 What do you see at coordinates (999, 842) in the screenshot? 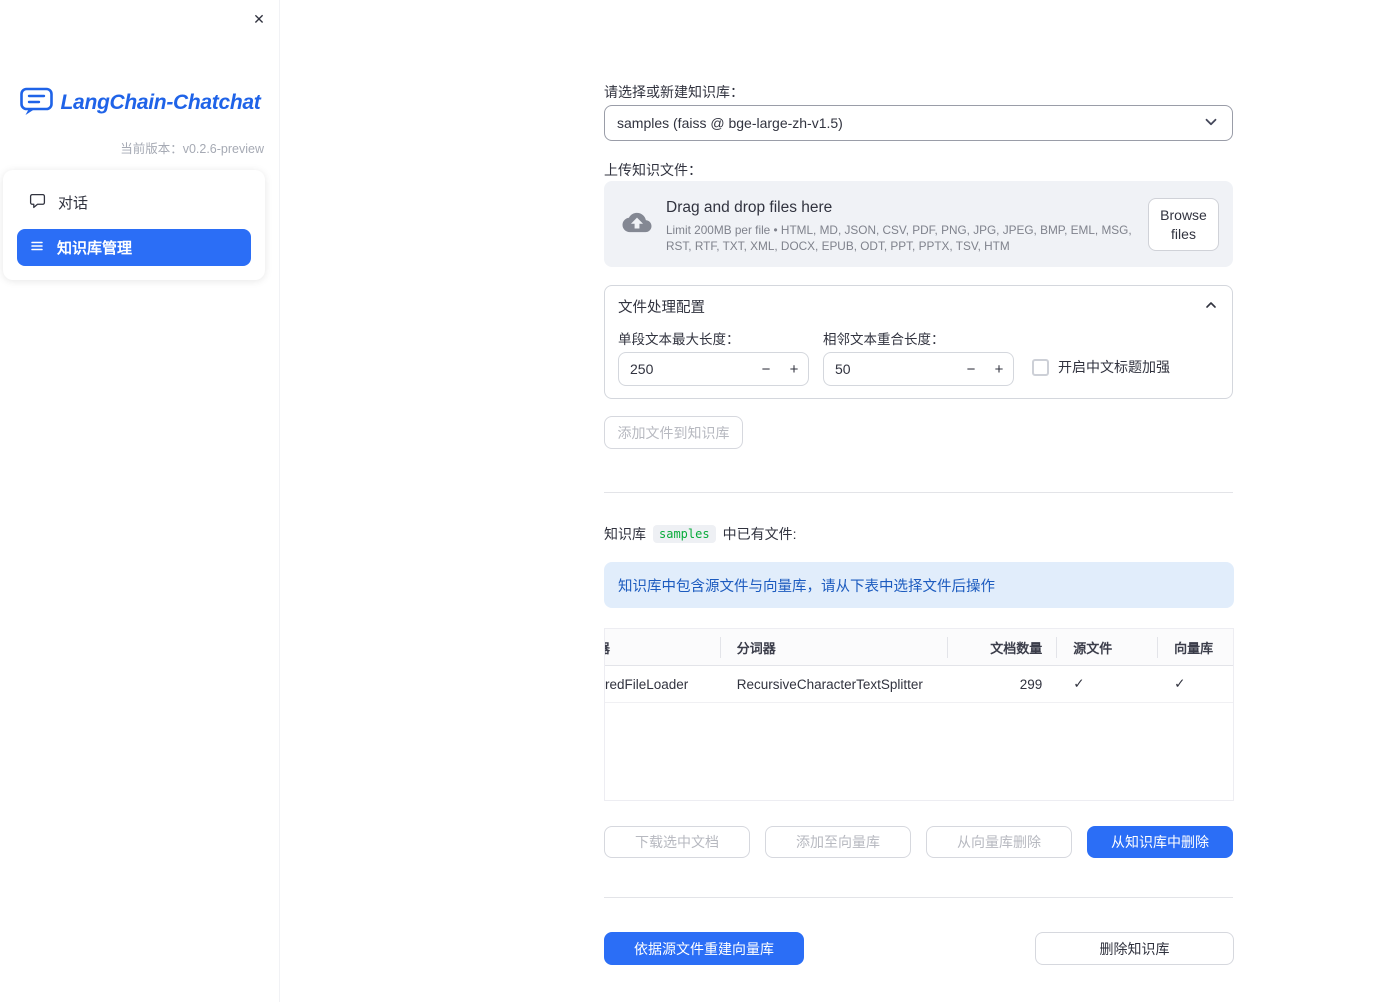
I see `delete-from-vector-button: 从向量库删除` at bounding box center [999, 842].